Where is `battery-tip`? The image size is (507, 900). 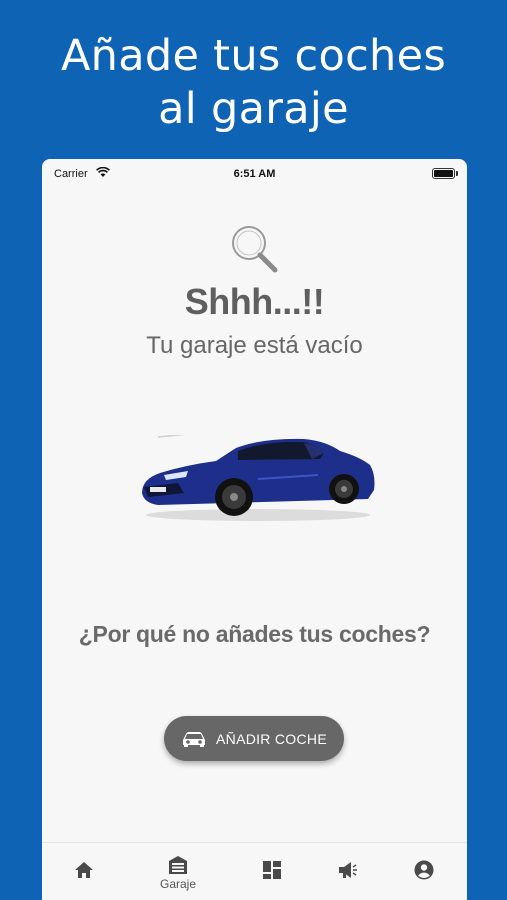 battery-tip is located at coordinates (457, 173).